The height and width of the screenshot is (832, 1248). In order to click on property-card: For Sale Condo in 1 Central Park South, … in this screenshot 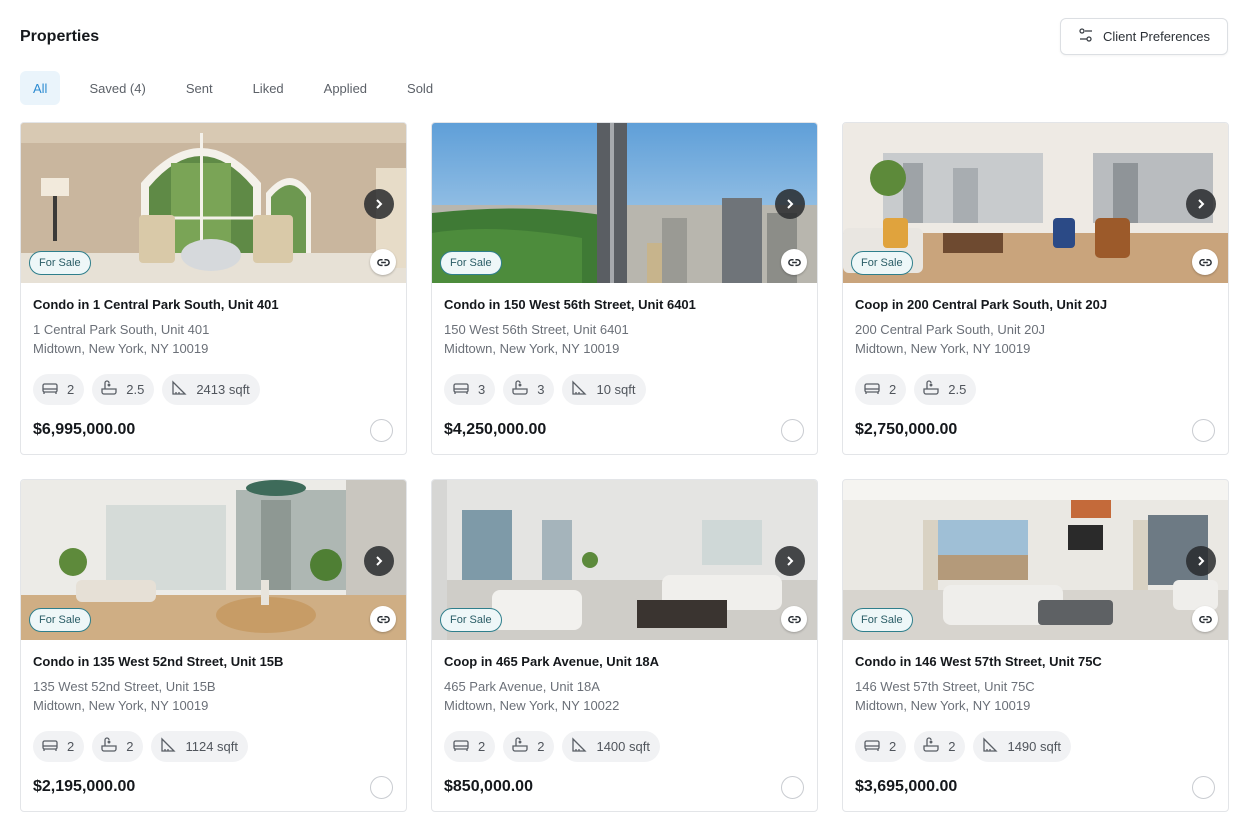, I will do `click(213, 288)`.